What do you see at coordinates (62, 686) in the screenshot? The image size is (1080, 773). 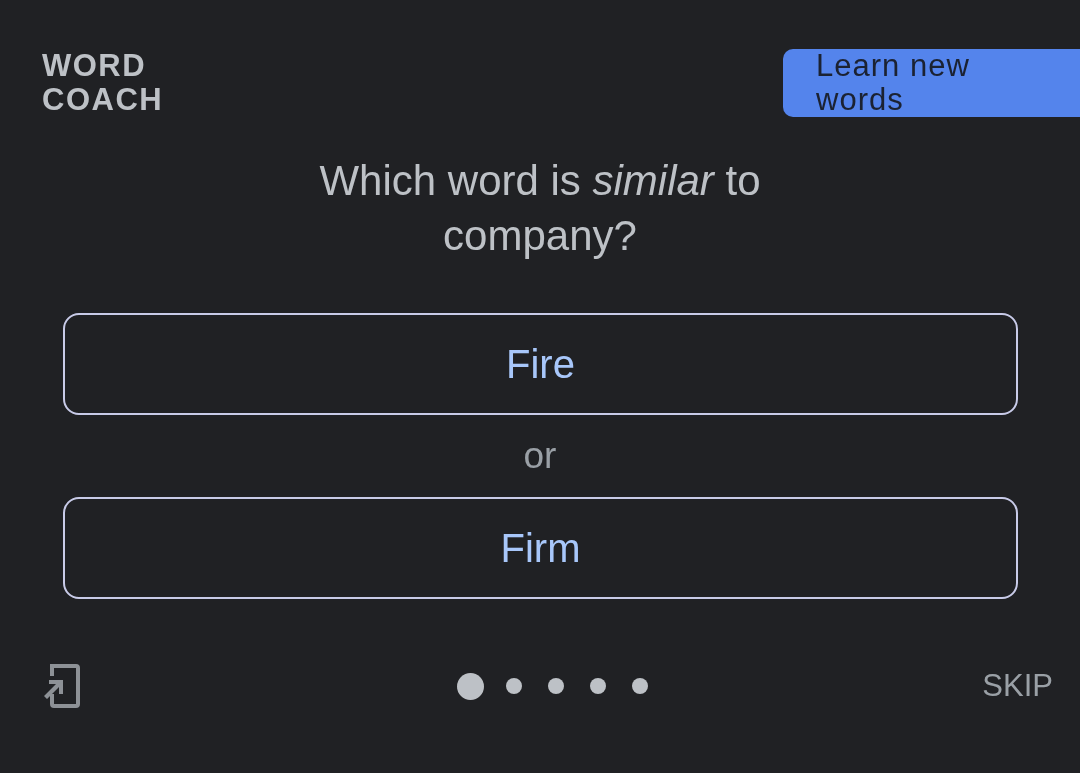 I see `device-arrow-icon` at bounding box center [62, 686].